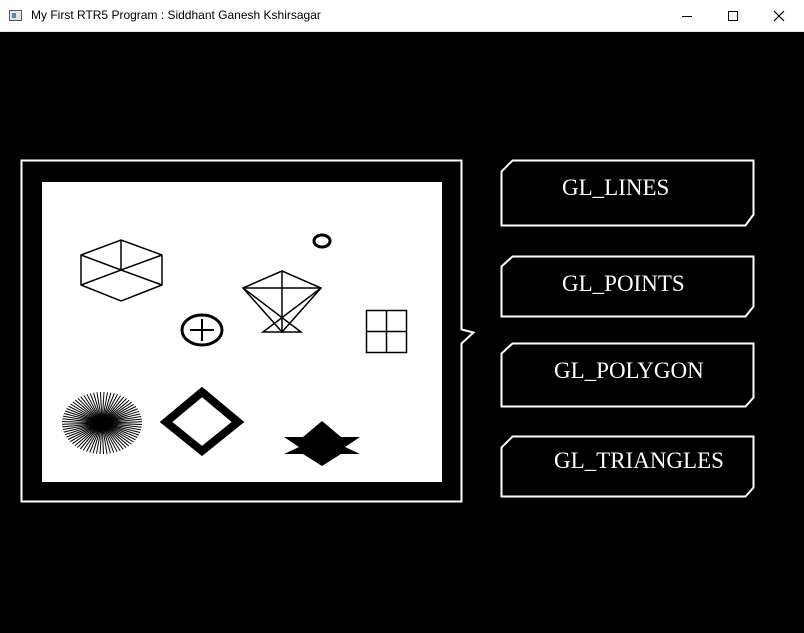 This screenshot has height=633, width=804. I want to click on gl-points-label: GL_POINTS, so click(623, 283).